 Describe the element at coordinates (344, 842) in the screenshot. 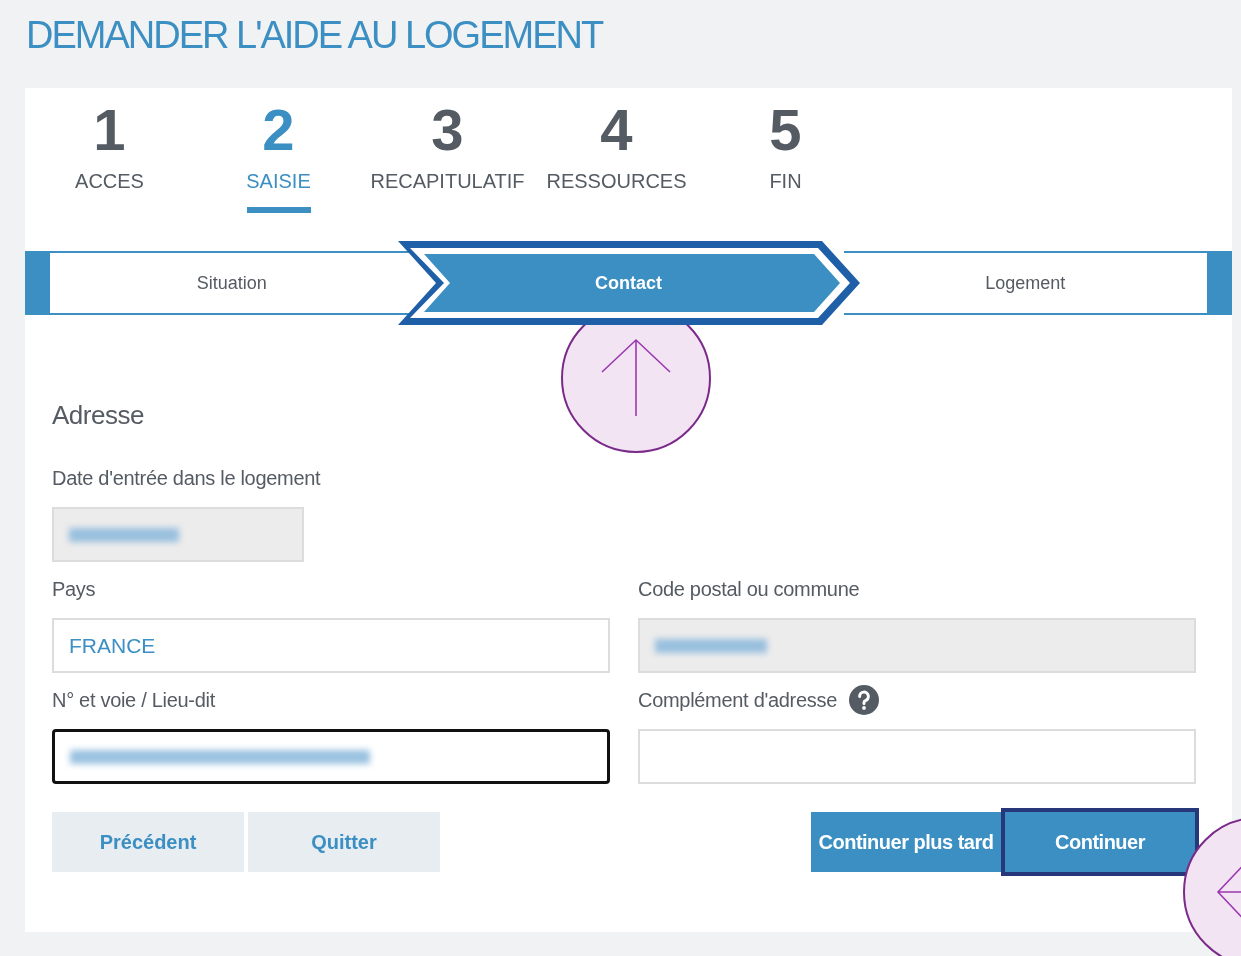

I see `nav-button: Quitter` at that location.